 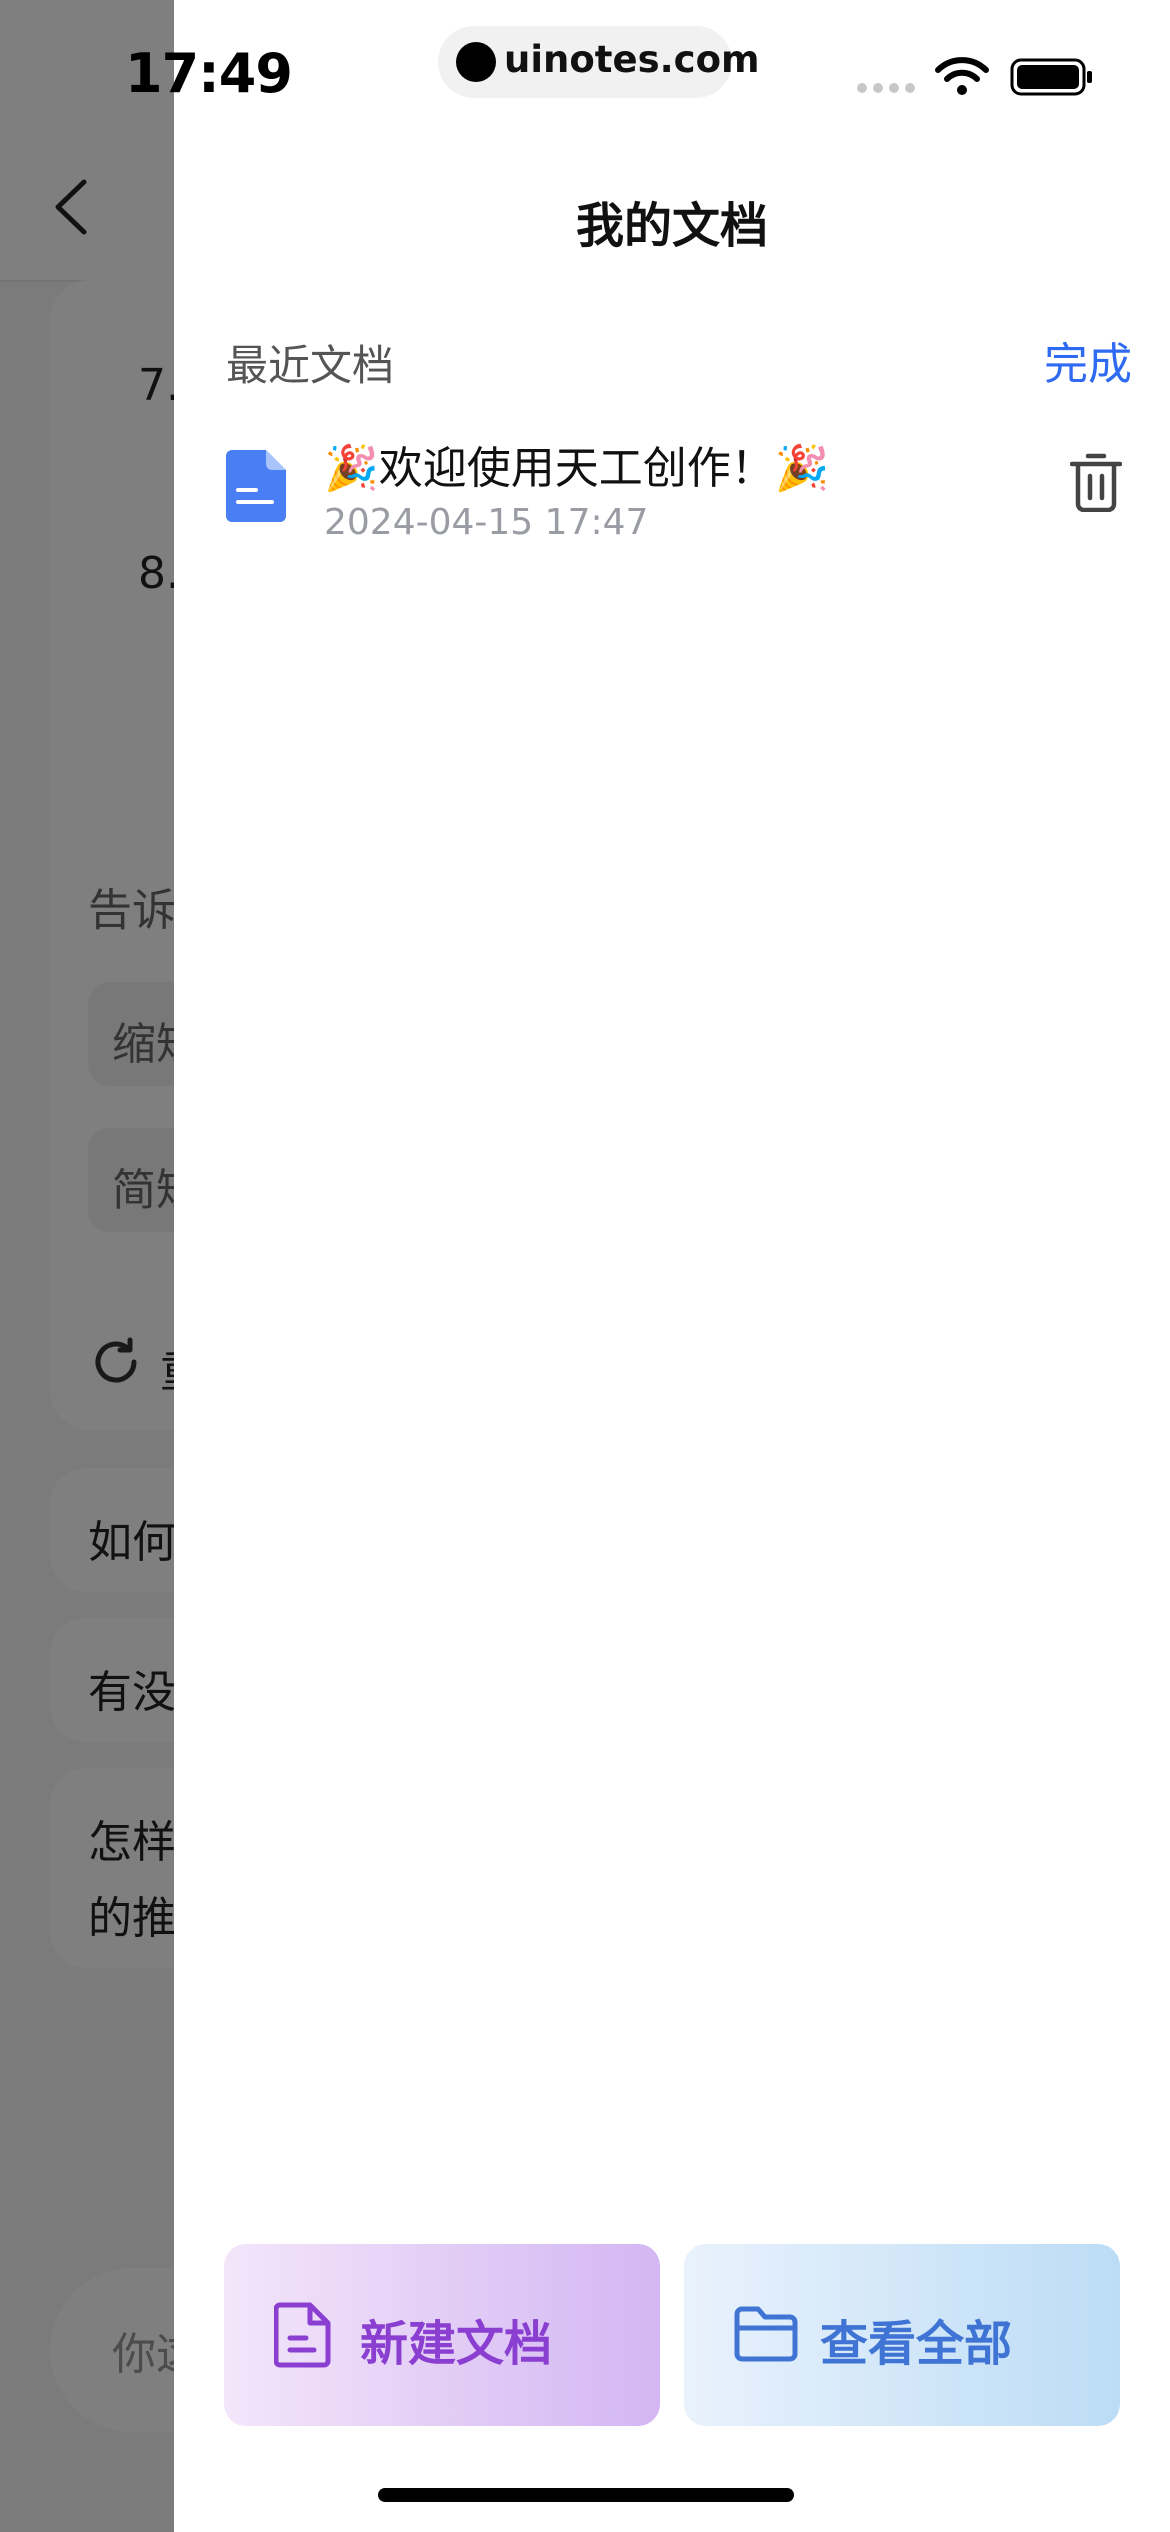 What do you see at coordinates (632, 59) in the screenshot?
I see `url-text: uinotes.com` at bounding box center [632, 59].